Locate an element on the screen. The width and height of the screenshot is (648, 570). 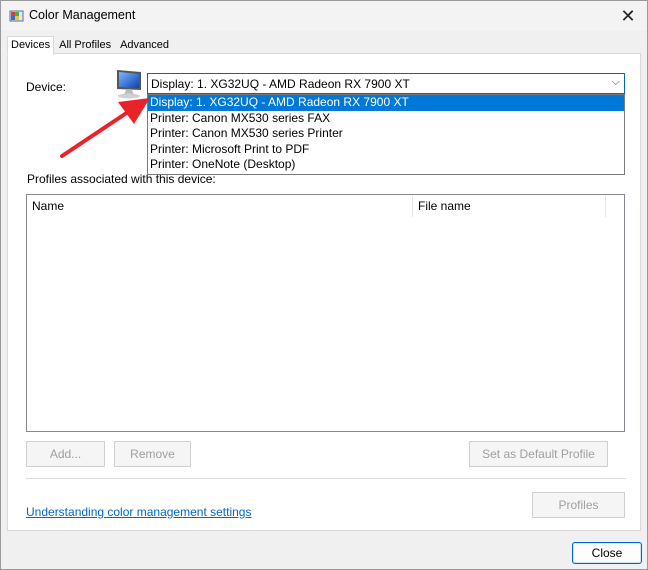
profiles-button: Profiles is located at coordinates (578, 505).